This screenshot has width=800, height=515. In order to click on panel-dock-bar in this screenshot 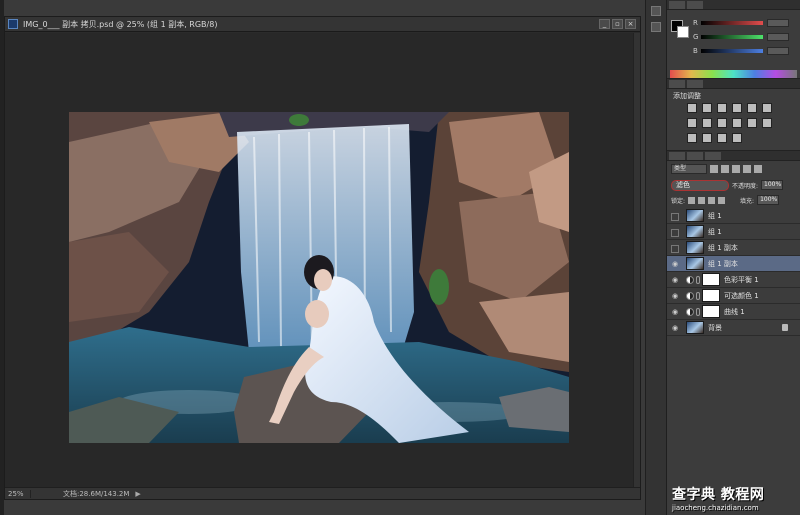, I will do `click(656, 257)`.